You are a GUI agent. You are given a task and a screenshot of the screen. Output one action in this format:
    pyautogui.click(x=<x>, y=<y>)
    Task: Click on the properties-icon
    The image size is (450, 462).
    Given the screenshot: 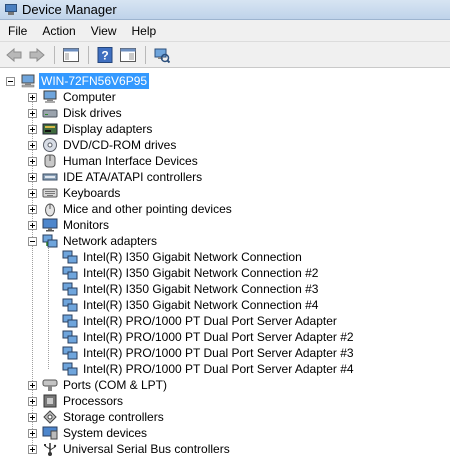 What is the action you would take?
    pyautogui.click(x=128, y=54)
    